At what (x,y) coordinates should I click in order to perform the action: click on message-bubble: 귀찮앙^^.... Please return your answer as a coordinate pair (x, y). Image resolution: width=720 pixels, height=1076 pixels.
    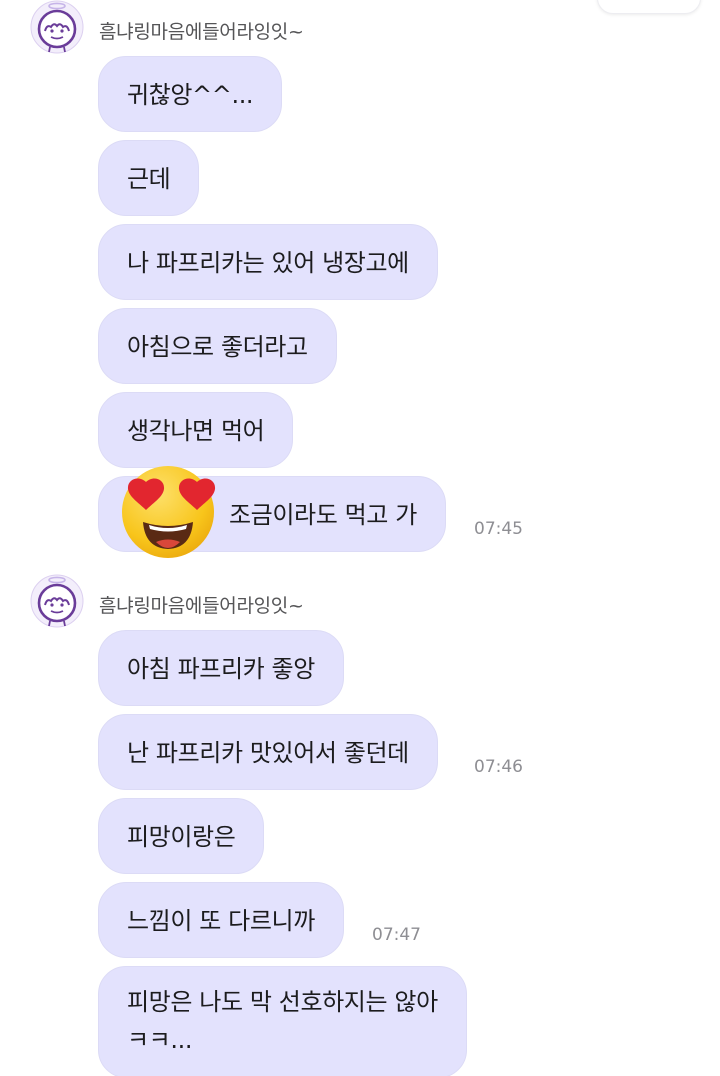
    Looking at the image, I should click on (190, 94).